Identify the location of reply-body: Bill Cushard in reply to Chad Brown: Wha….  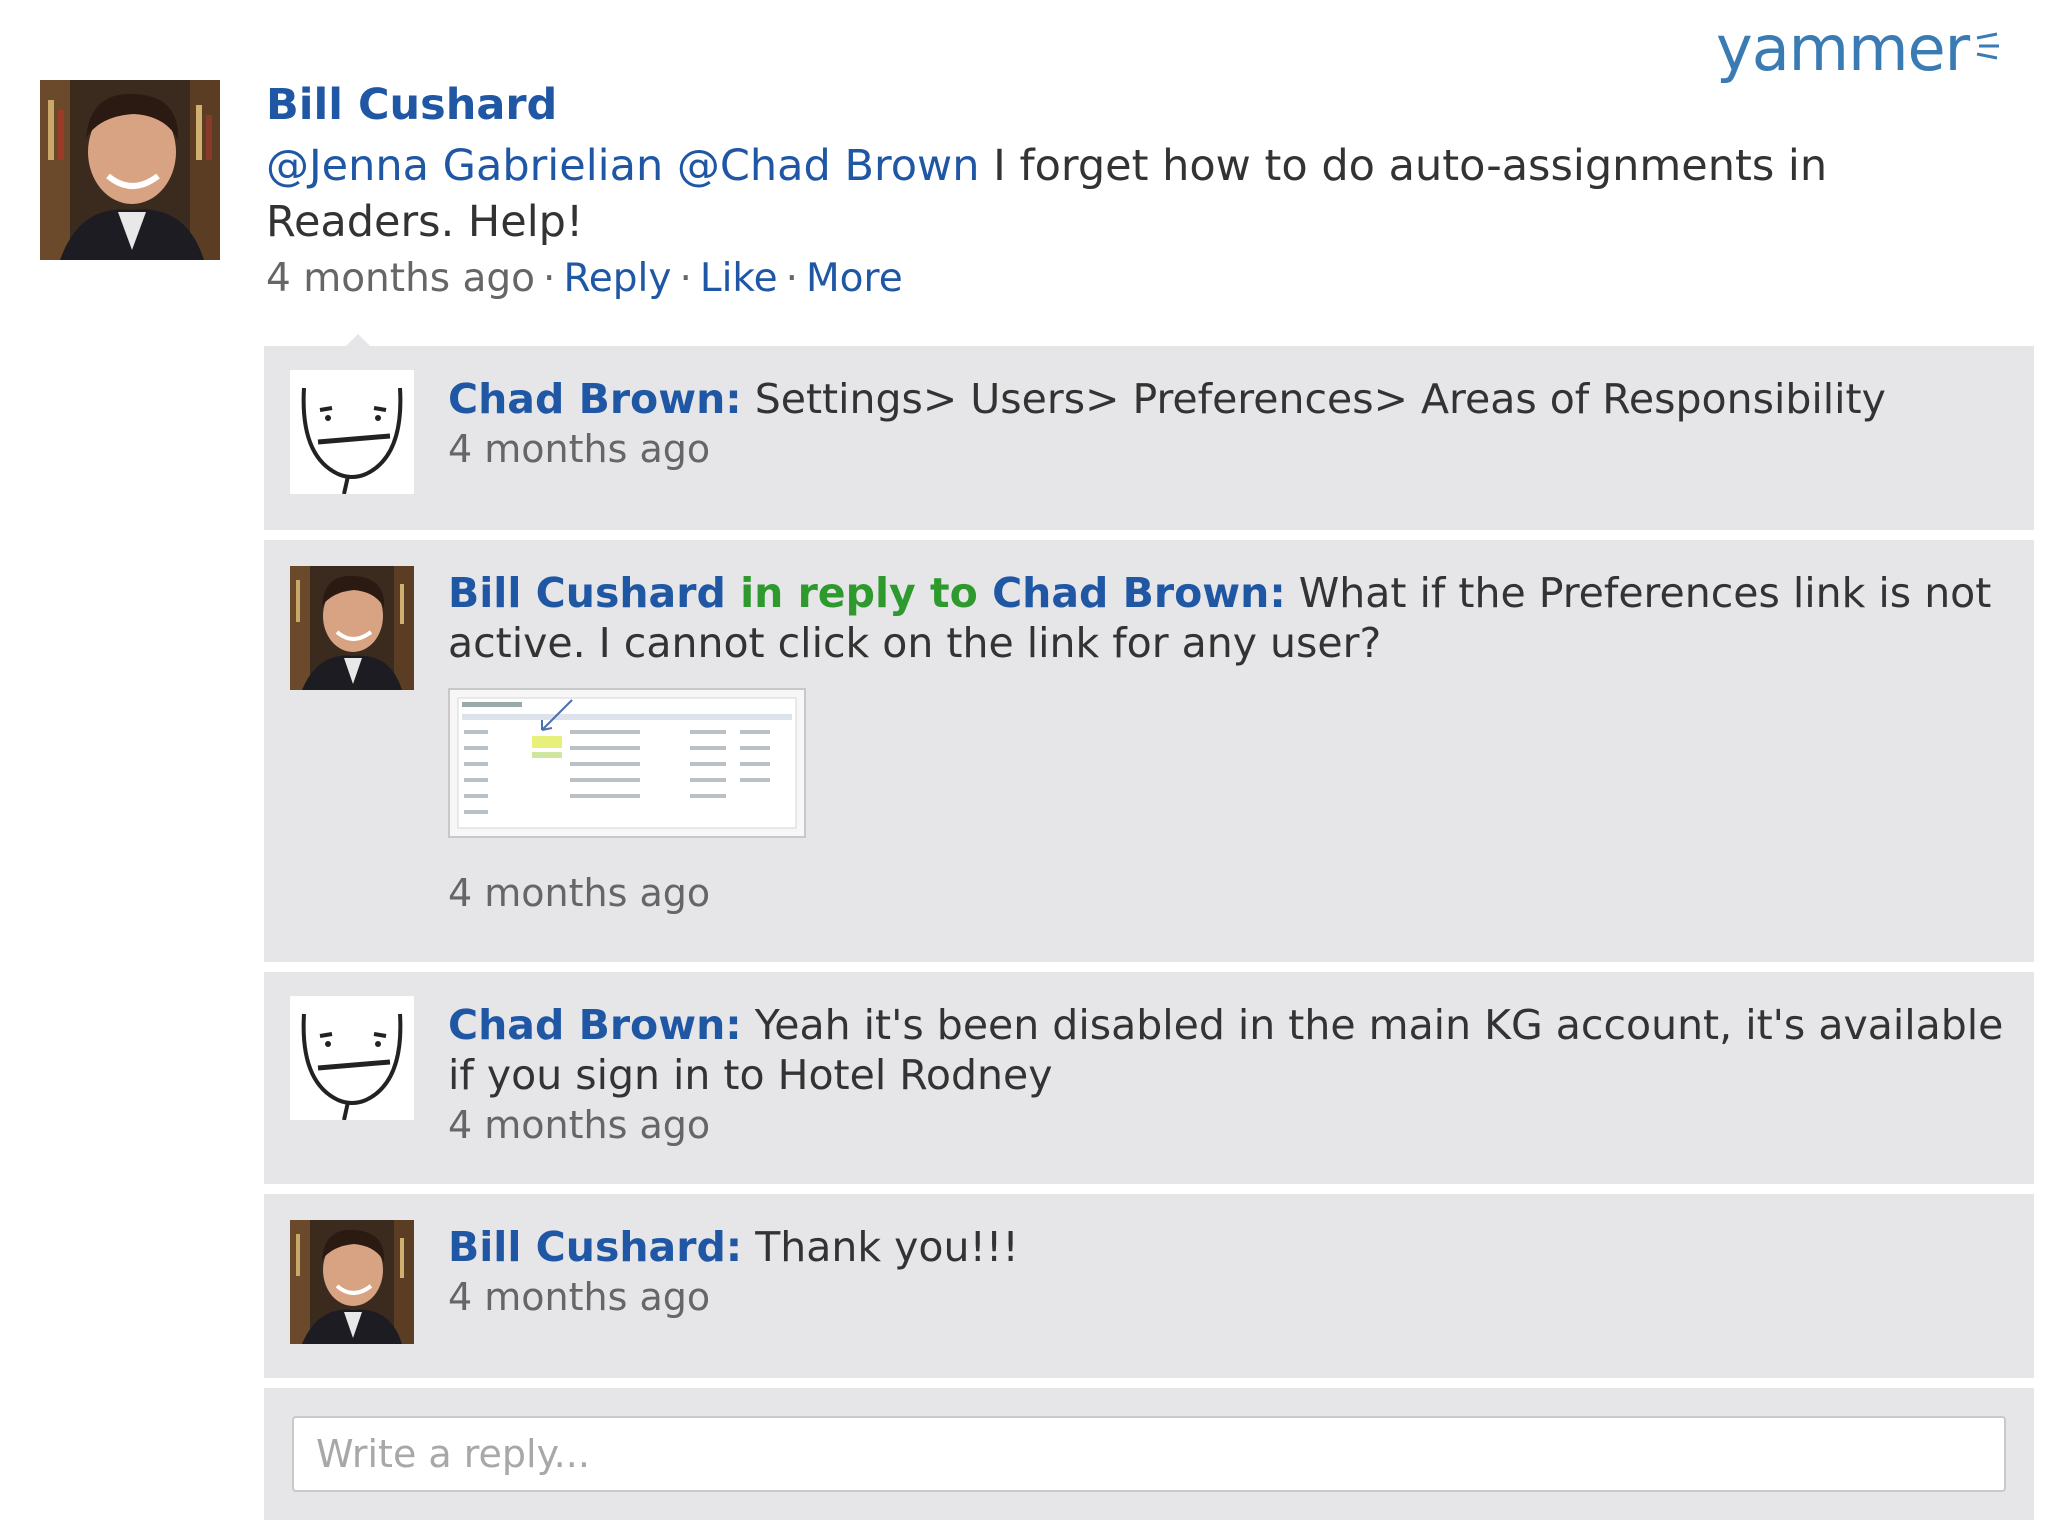
(1228, 618).